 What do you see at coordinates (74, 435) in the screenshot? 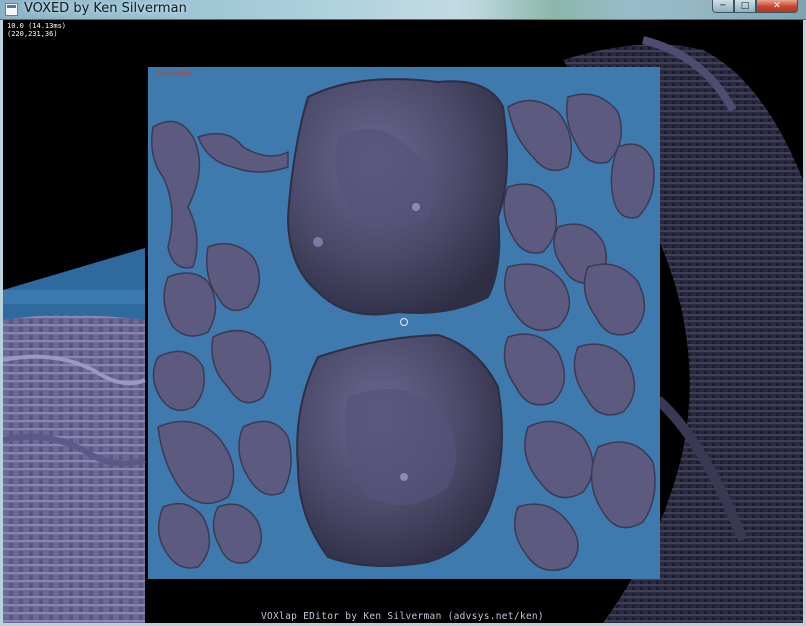
I see `voxel-slope-left` at bounding box center [74, 435].